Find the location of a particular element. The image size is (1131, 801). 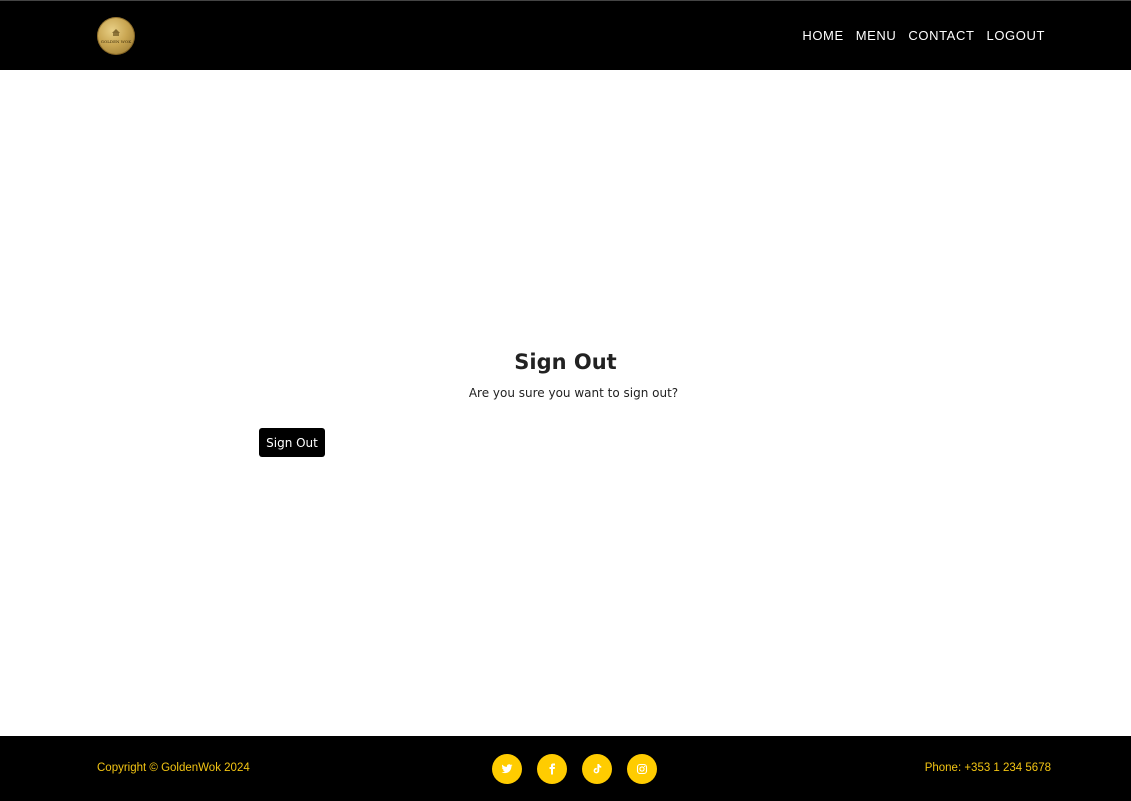

sign-out-button: Sign Out is located at coordinates (292, 442).